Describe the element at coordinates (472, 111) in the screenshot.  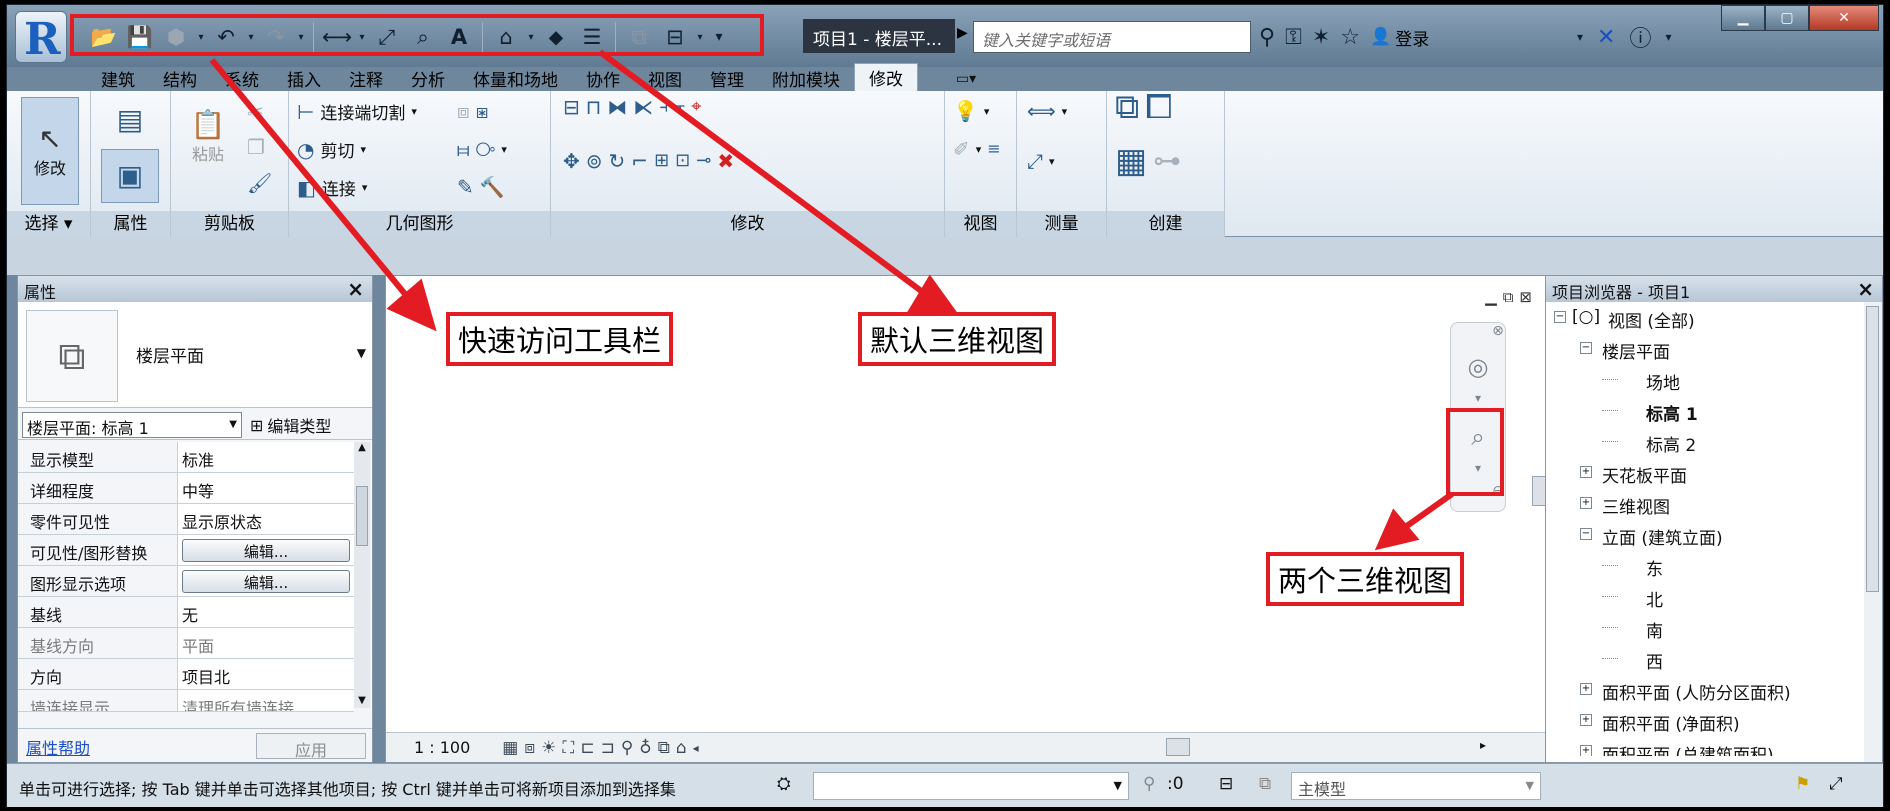
I see `geometry-tool-1: ⧈ ⧆` at that location.